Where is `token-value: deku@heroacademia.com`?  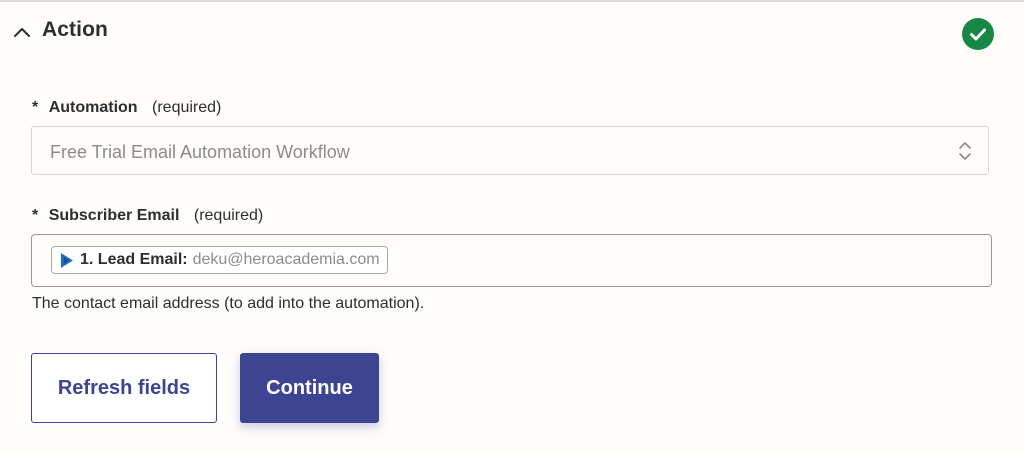 token-value: deku@heroacademia.com is located at coordinates (286, 259).